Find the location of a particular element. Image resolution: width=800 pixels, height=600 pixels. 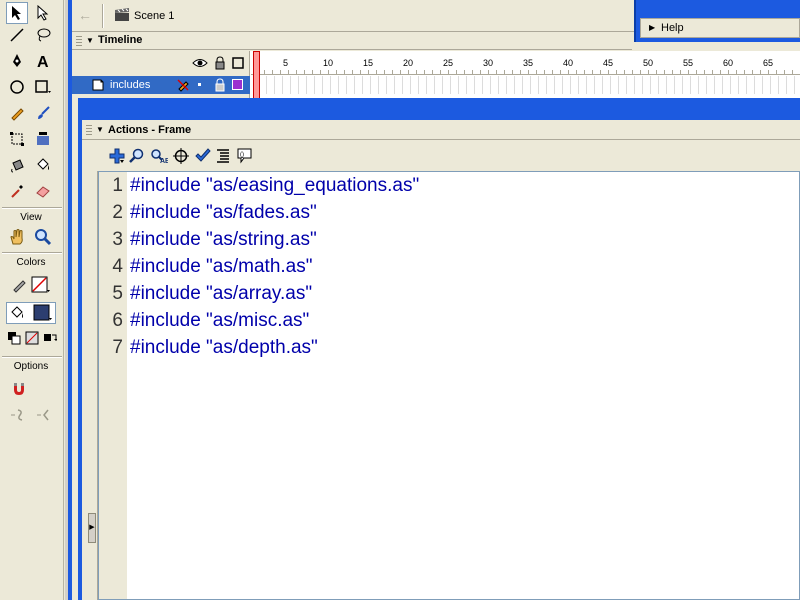

code-line: 4 #include "as/math.as" is located at coordinates (444, 266).